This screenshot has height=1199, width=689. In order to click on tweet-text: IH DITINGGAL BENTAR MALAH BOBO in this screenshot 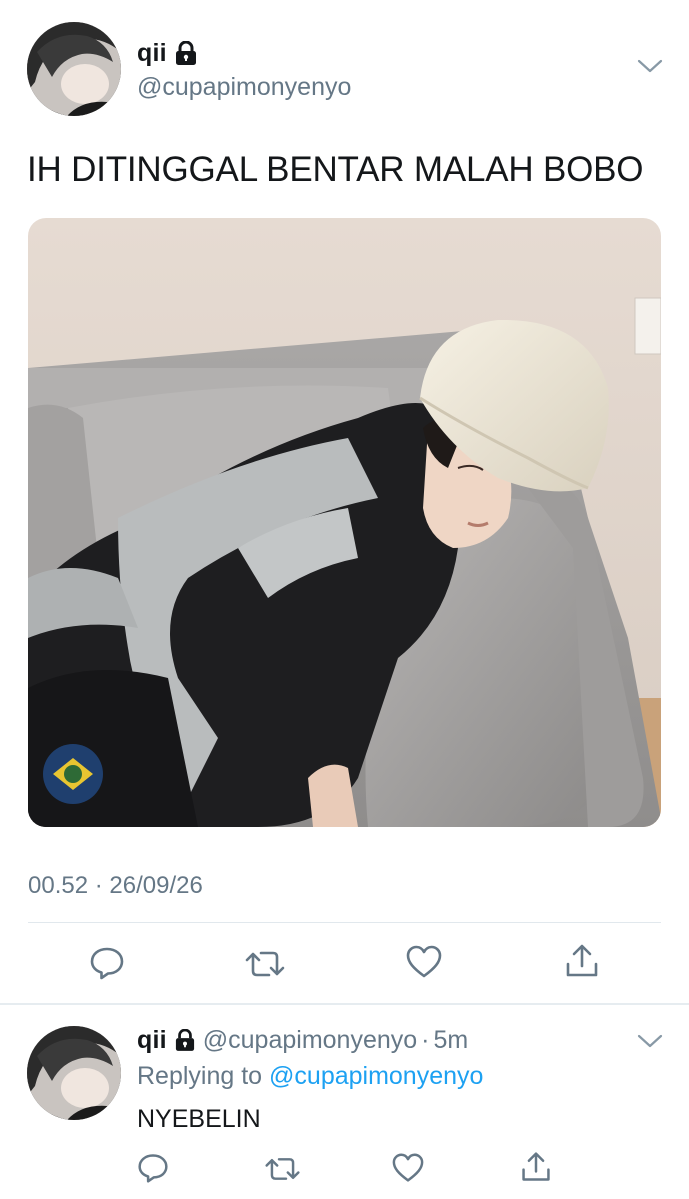, I will do `click(335, 169)`.